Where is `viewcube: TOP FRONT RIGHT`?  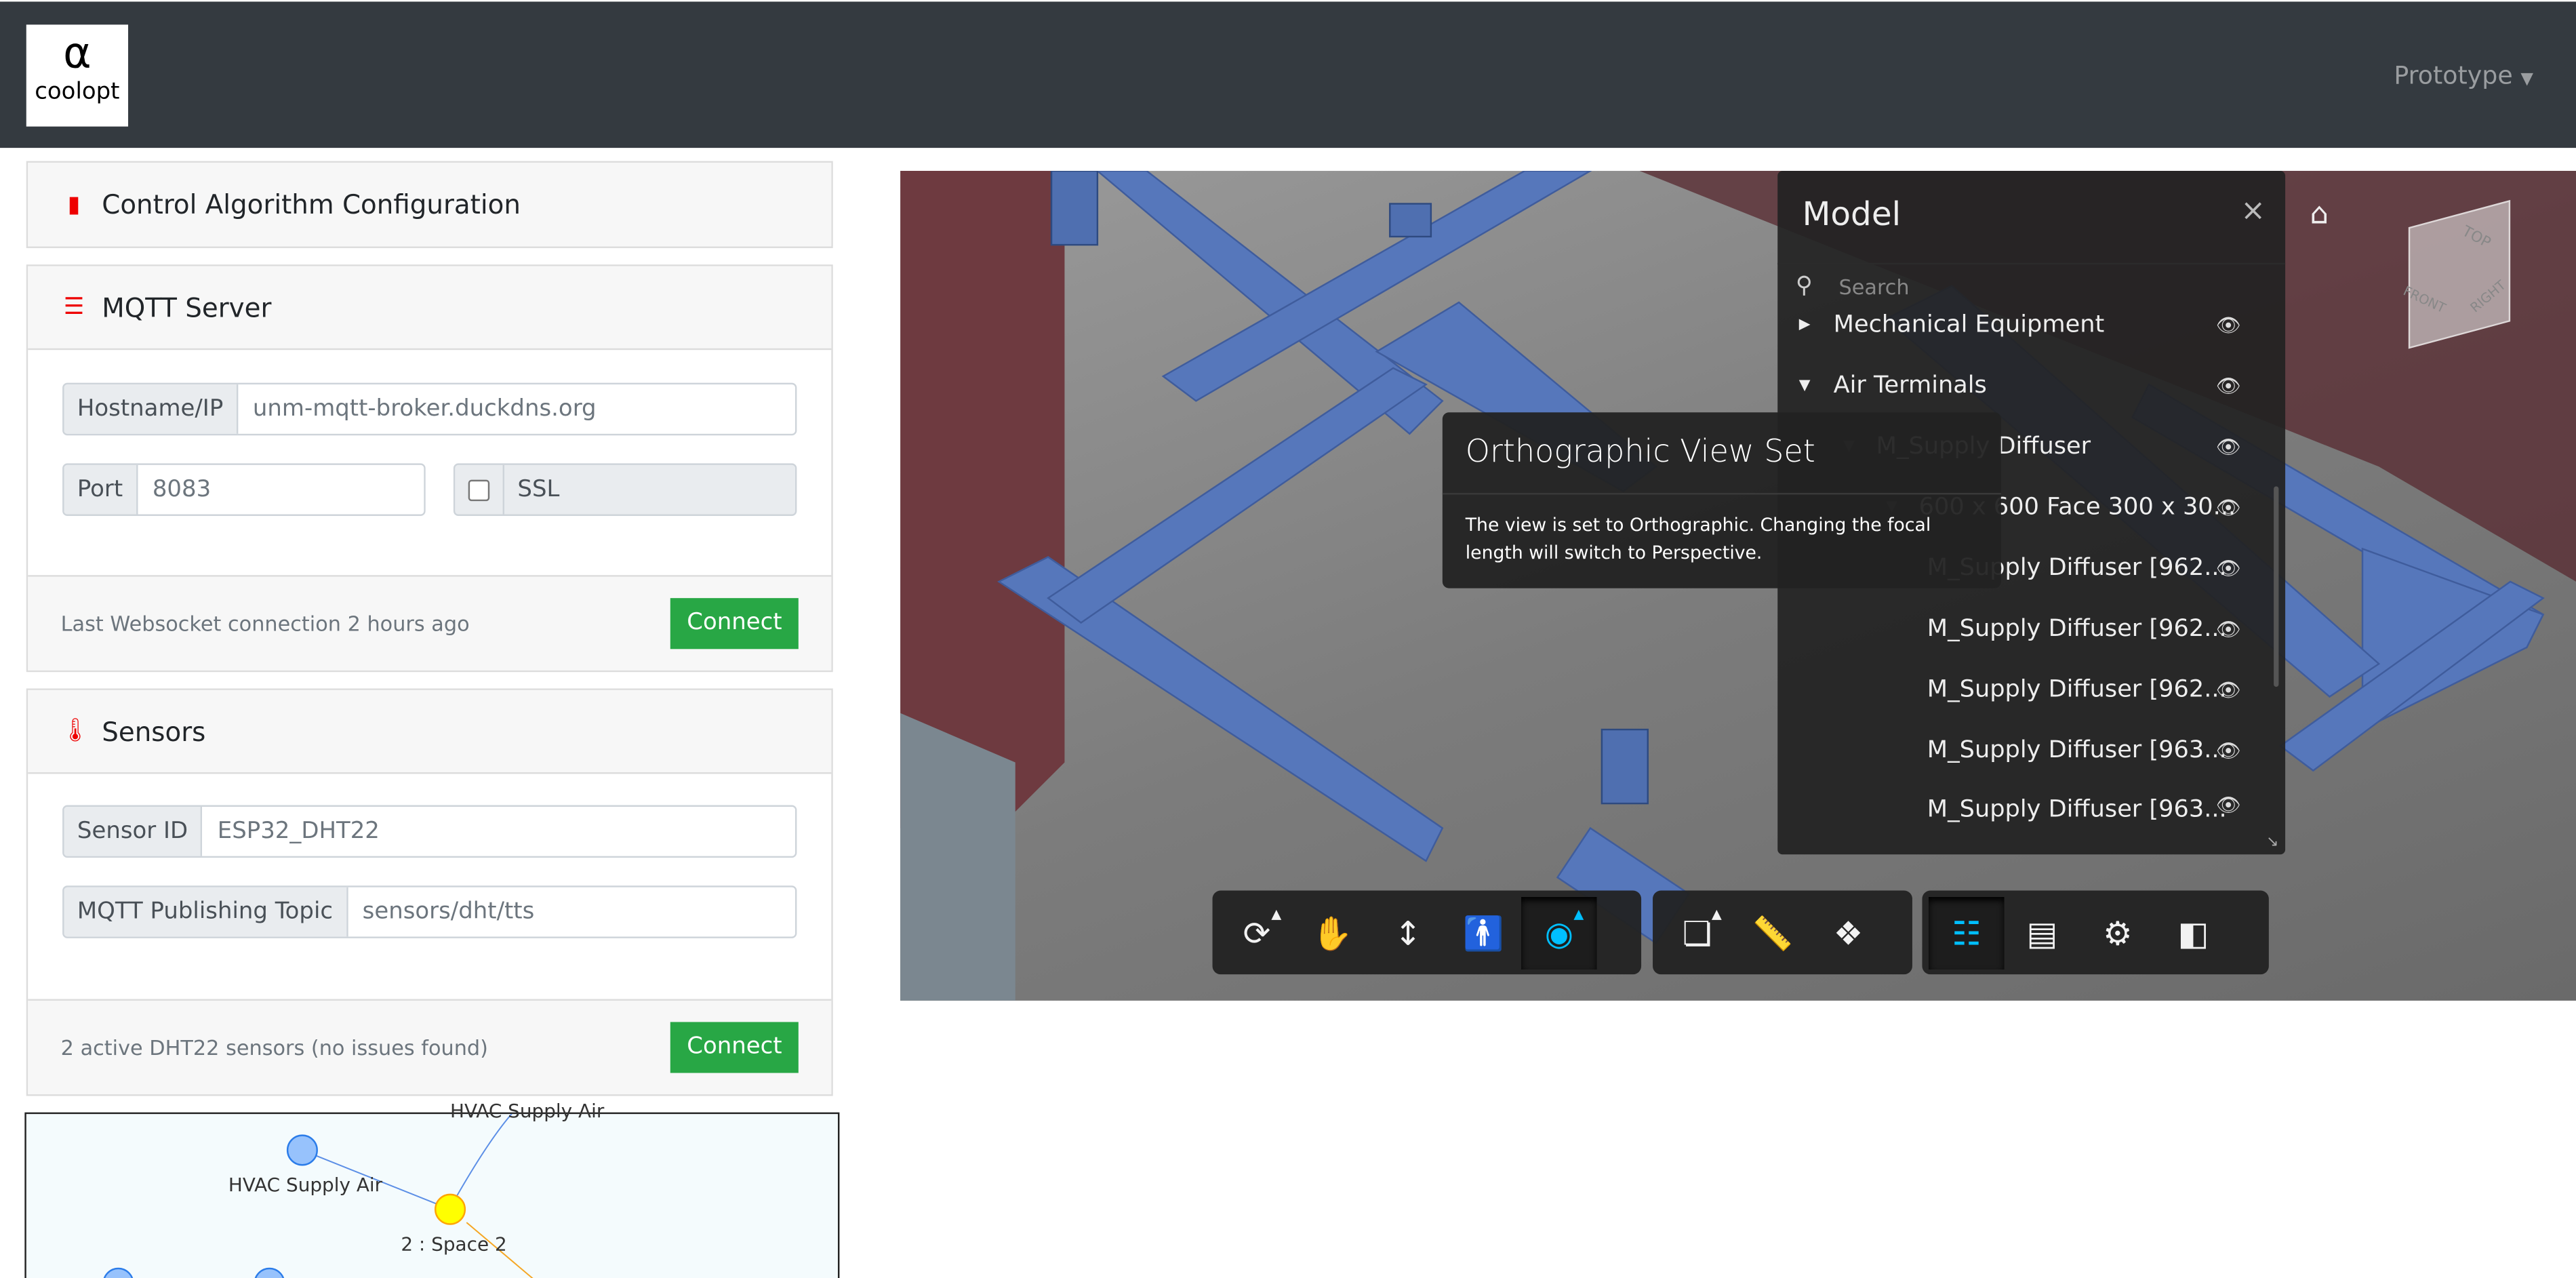 viewcube: TOP FRONT RIGHT is located at coordinates (2460, 274).